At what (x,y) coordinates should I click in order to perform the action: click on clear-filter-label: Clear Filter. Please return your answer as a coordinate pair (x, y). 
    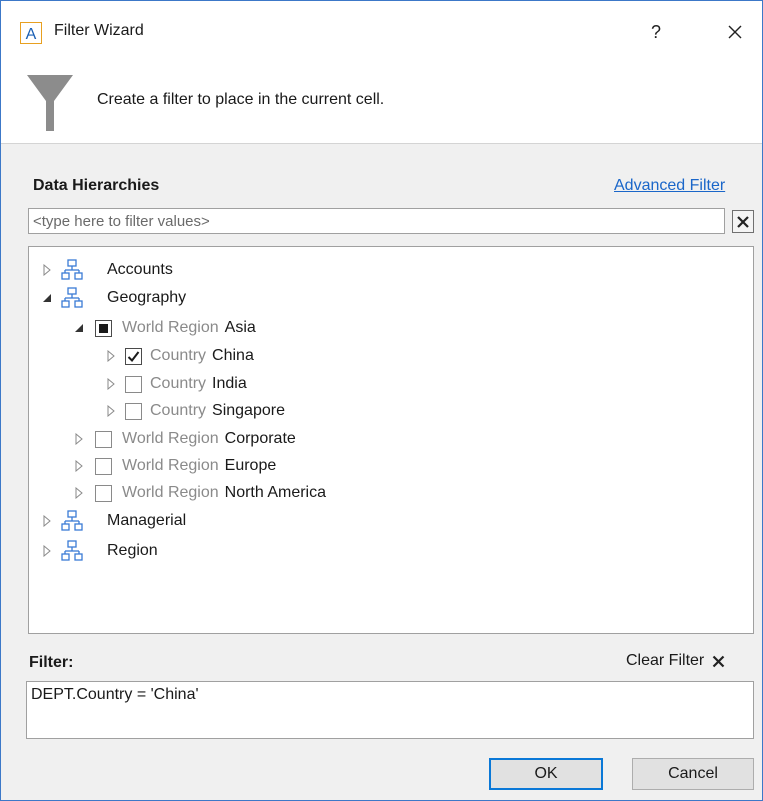
    Looking at the image, I should click on (665, 660).